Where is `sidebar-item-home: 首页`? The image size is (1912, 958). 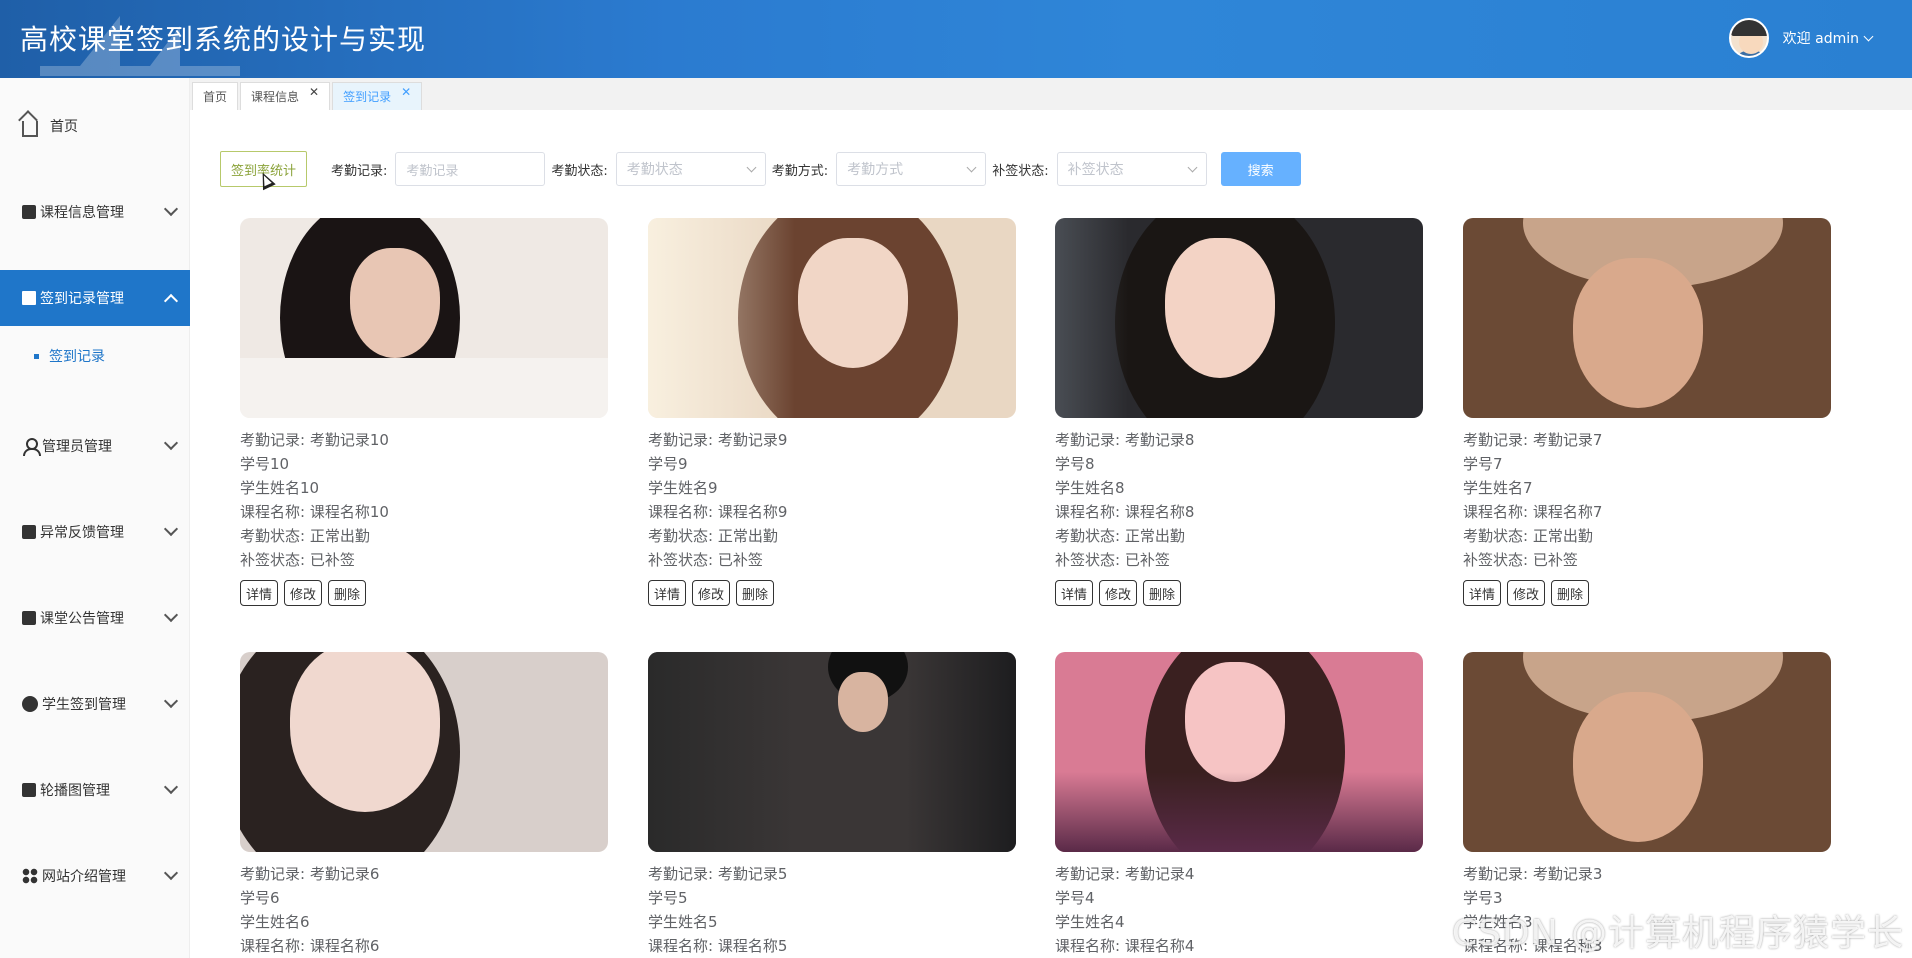
sidebar-item-home: 首页 is located at coordinates (95, 126).